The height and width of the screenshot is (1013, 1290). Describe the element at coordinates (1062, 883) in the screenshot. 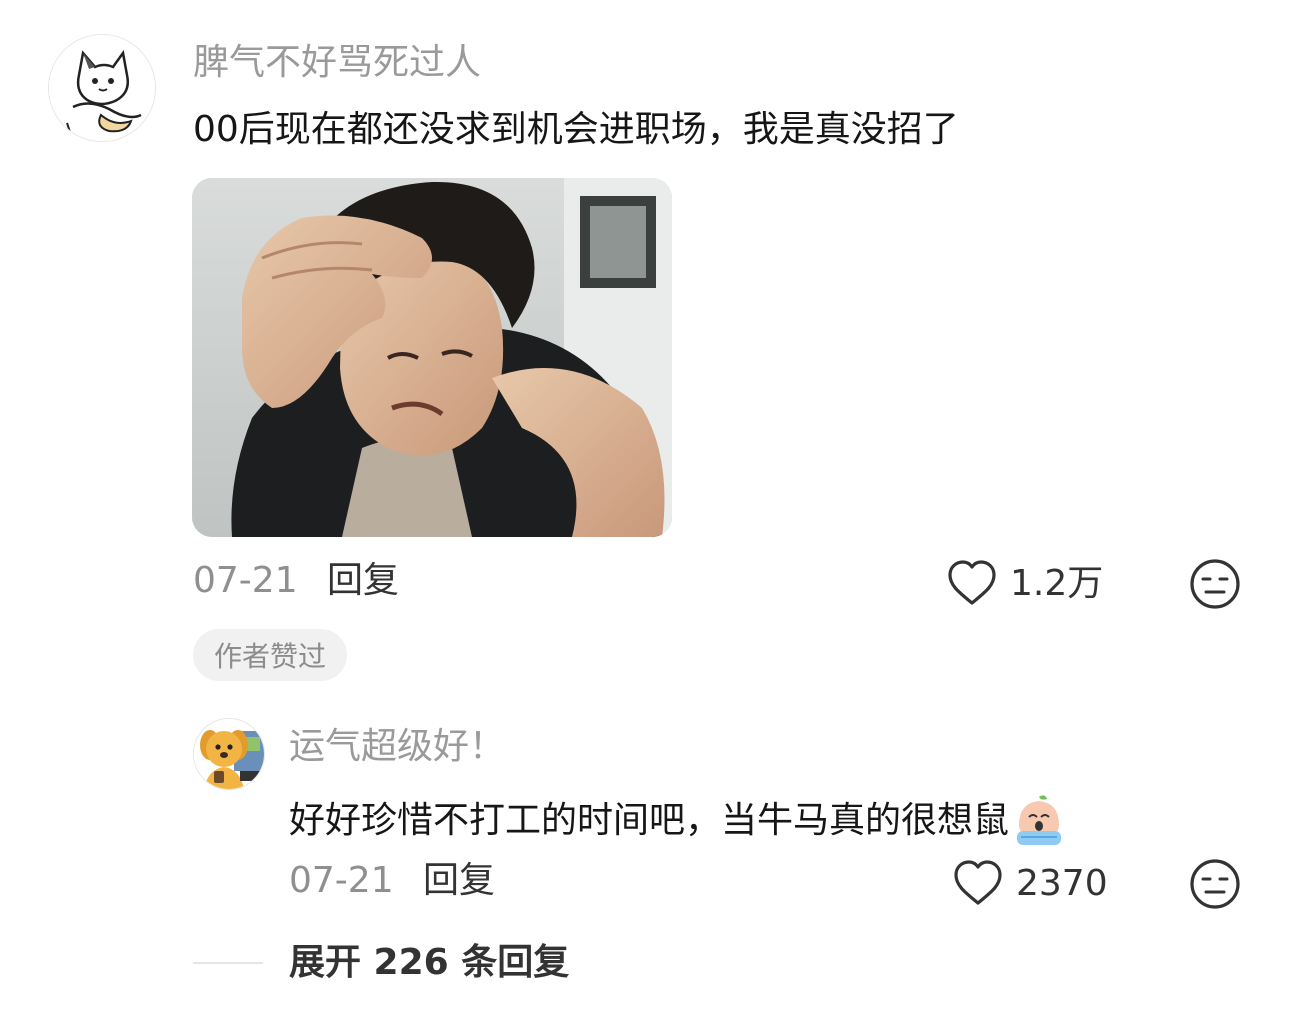

I see `reply-like-count: 2370` at that location.